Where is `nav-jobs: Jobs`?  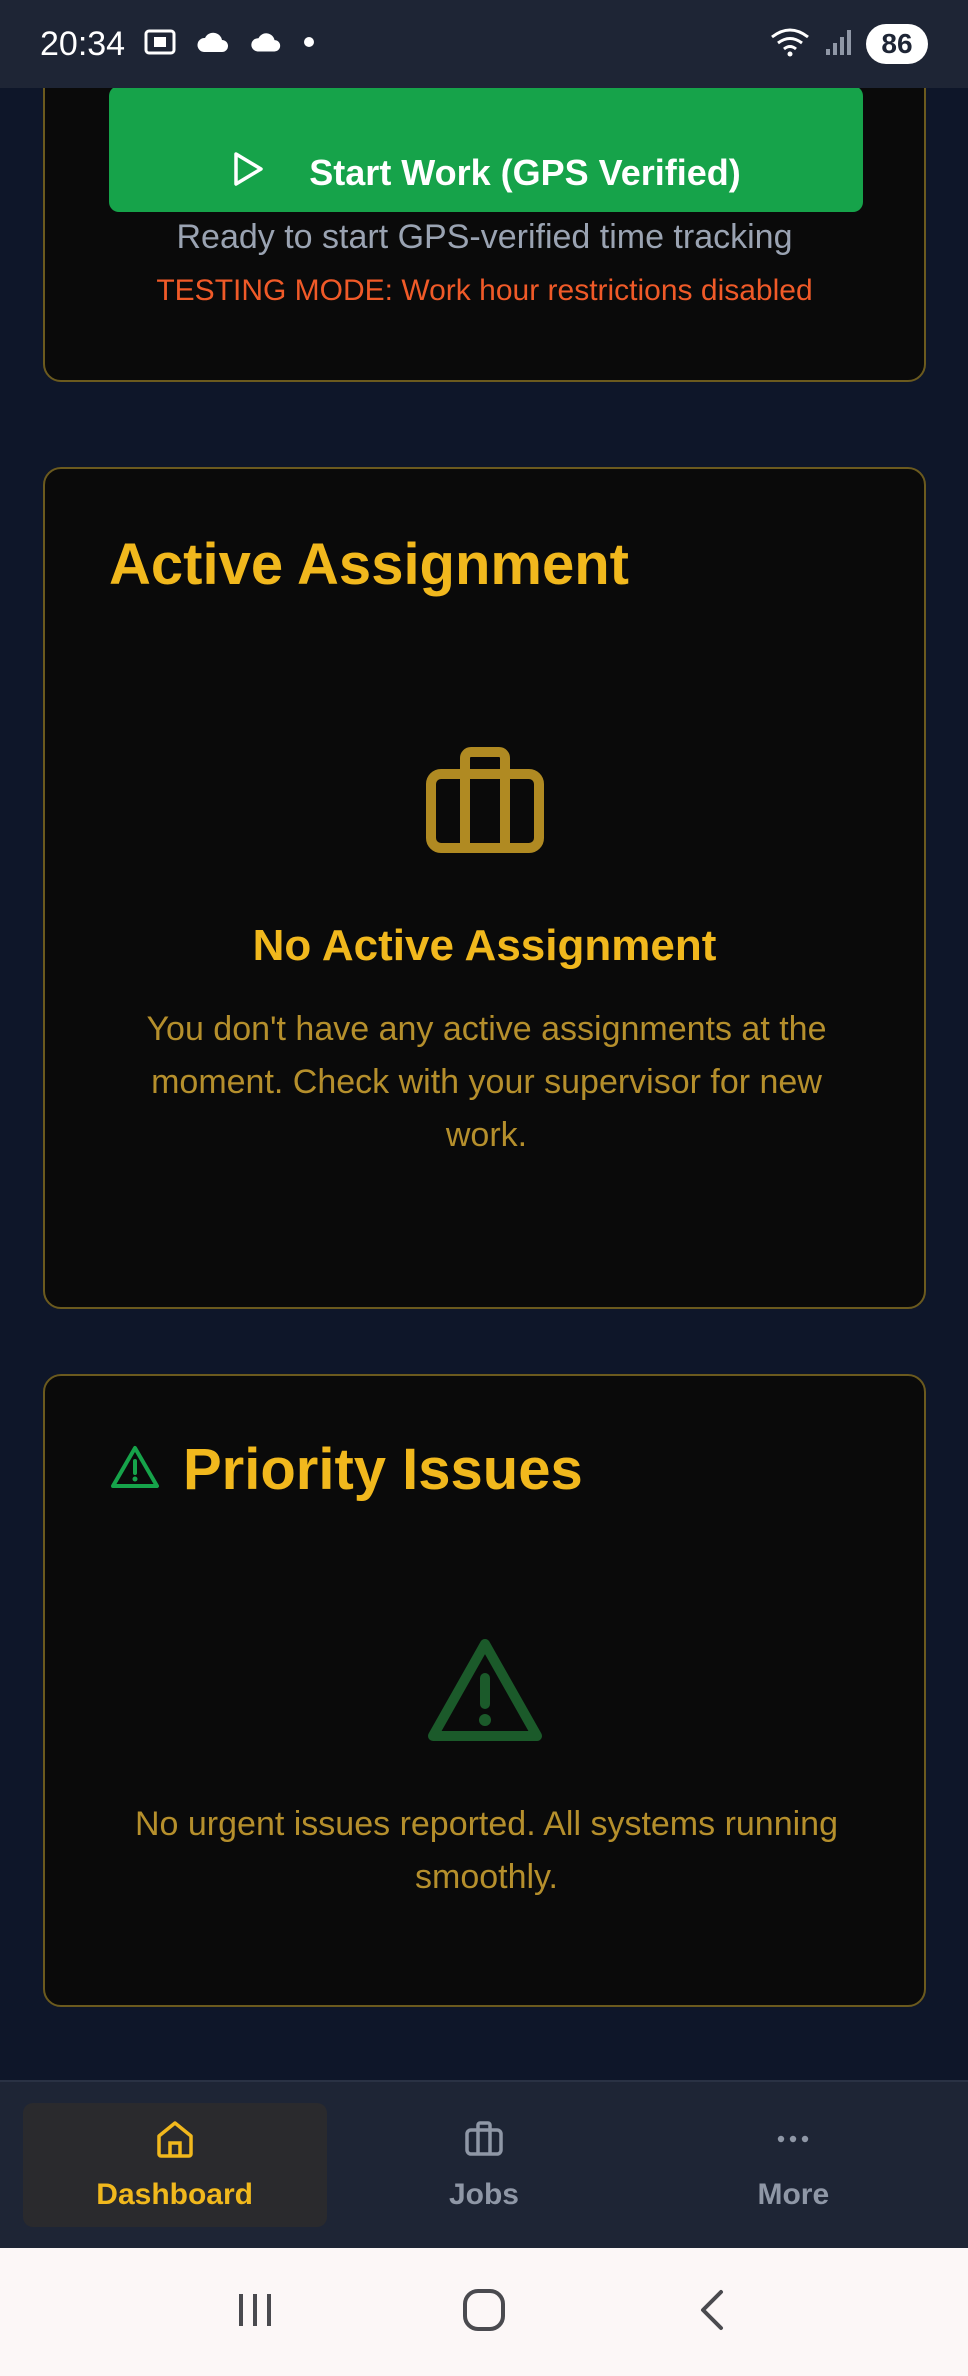
nav-jobs: Jobs is located at coordinates (484, 2165).